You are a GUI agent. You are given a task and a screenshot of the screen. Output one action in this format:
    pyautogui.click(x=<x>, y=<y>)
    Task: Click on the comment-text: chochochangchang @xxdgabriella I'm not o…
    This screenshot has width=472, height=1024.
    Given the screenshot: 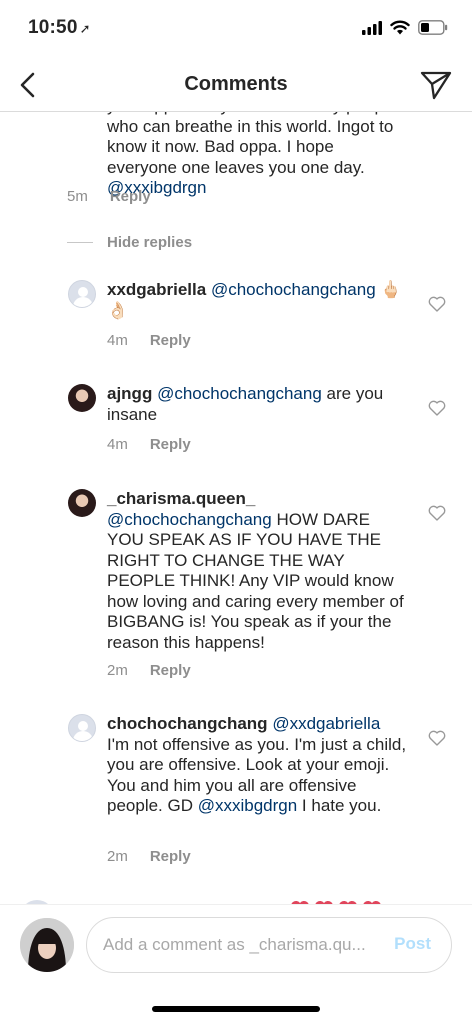 What is the action you would take?
    pyautogui.click(x=257, y=765)
    